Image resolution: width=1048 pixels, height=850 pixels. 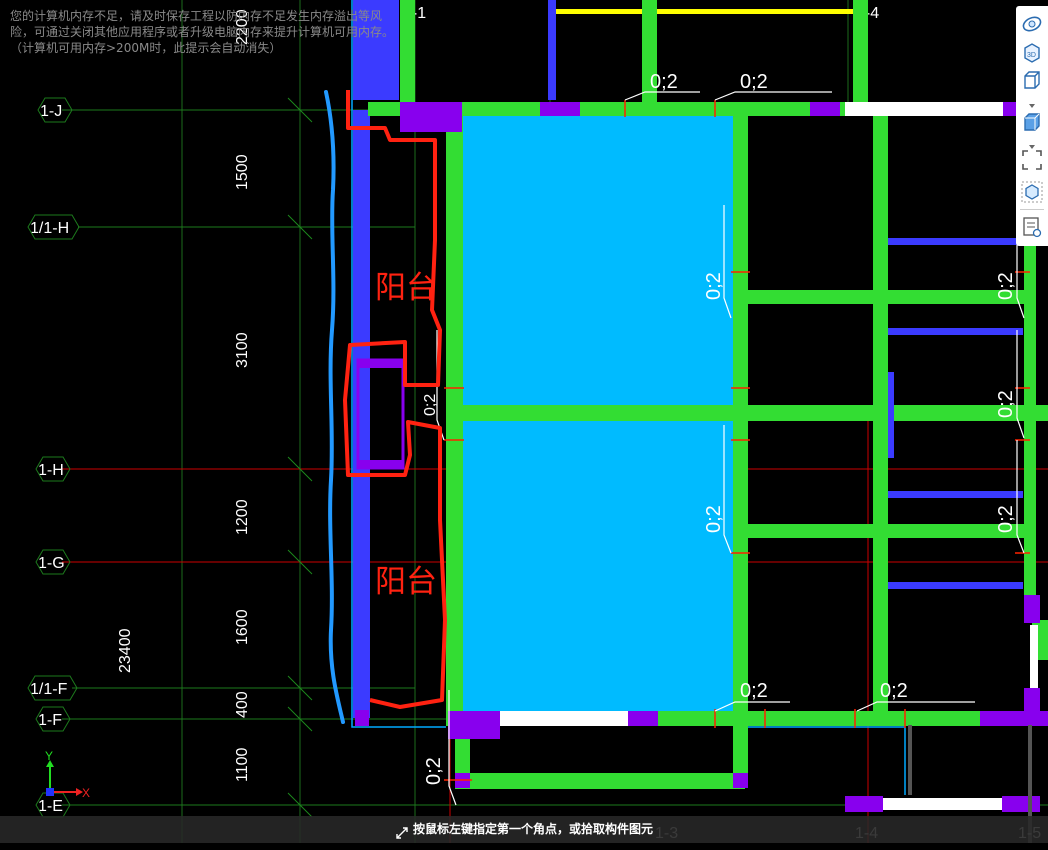 I want to click on cube-solid-icon, so click(x=1032, y=122).